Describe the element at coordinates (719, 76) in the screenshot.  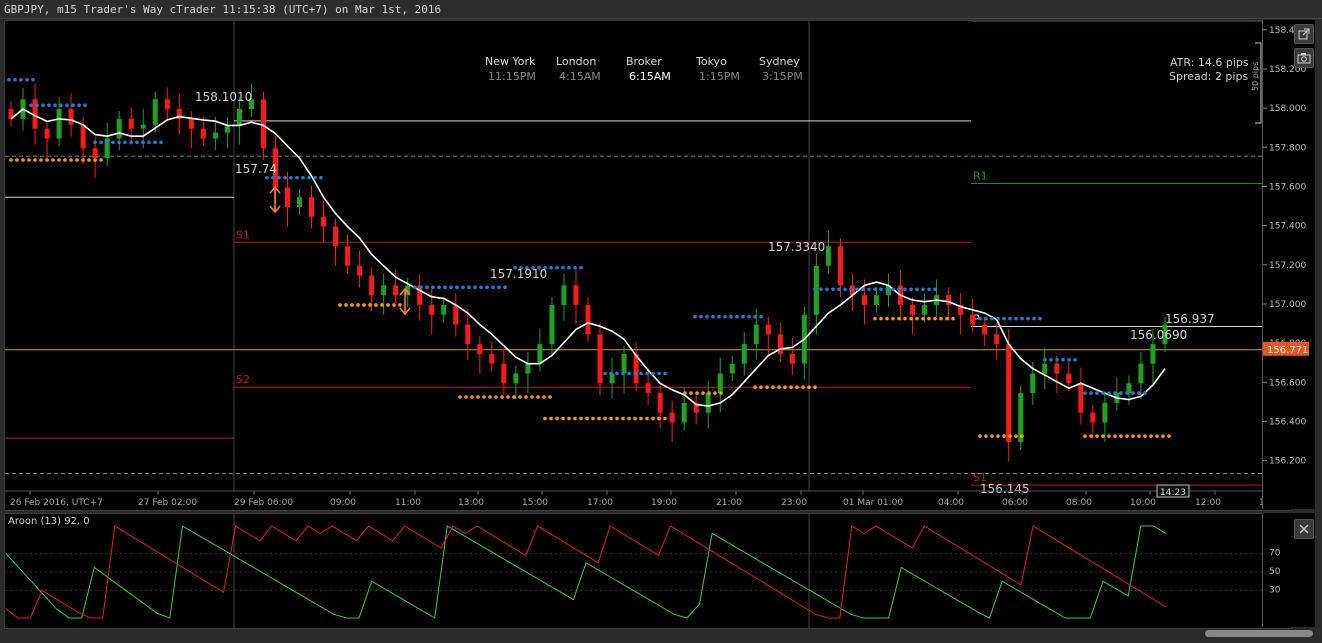
I see `clock-time-3: 1:15PM` at that location.